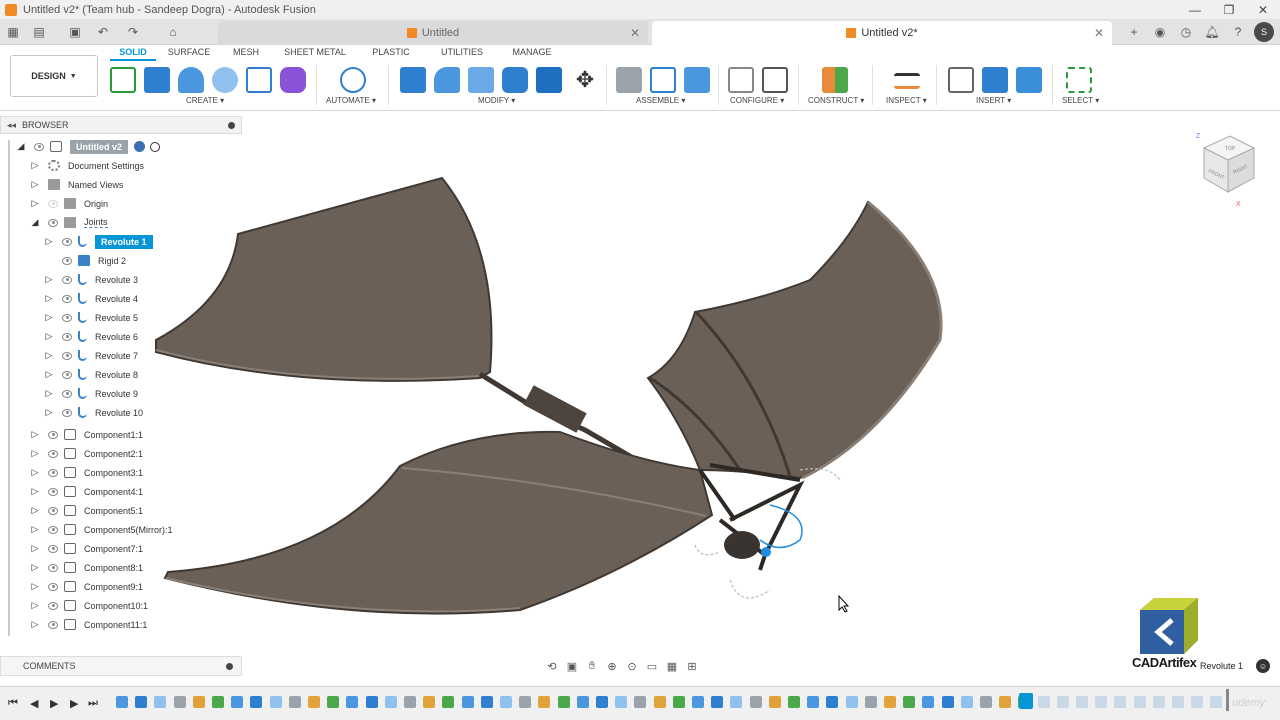 Image resolution: width=1280 pixels, height=720 pixels. I want to click on timeline-play-icon: ▶, so click(54, 703).